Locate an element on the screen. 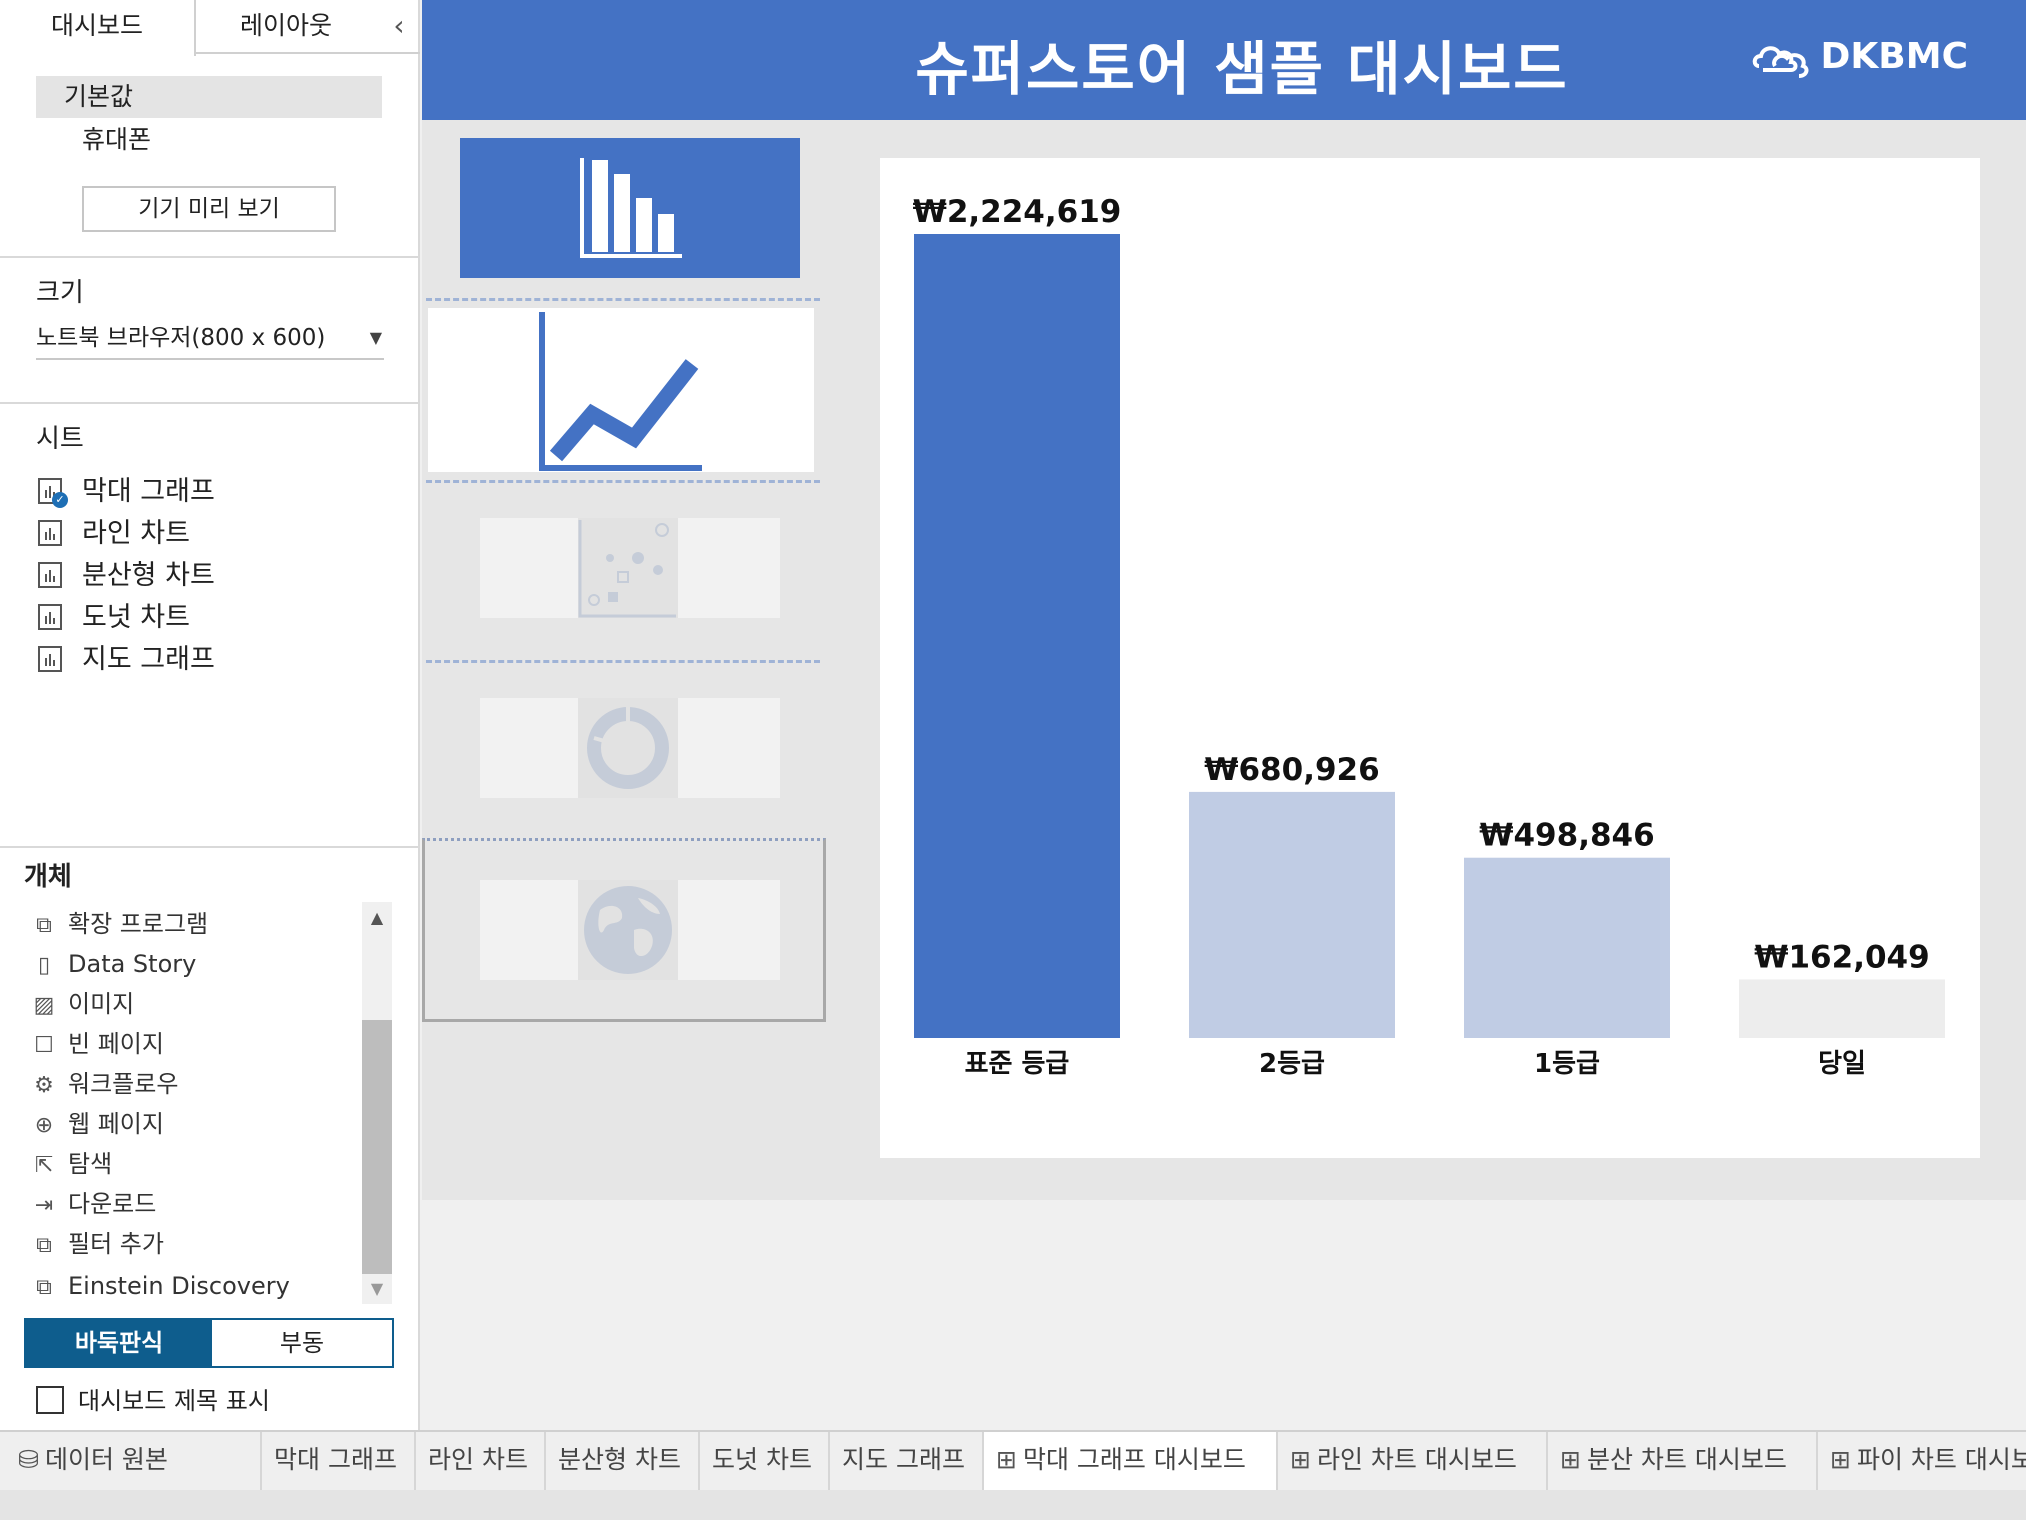 This screenshot has width=2026, height=1520. nav-donut-chart-button is located at coordinates (630, 748).